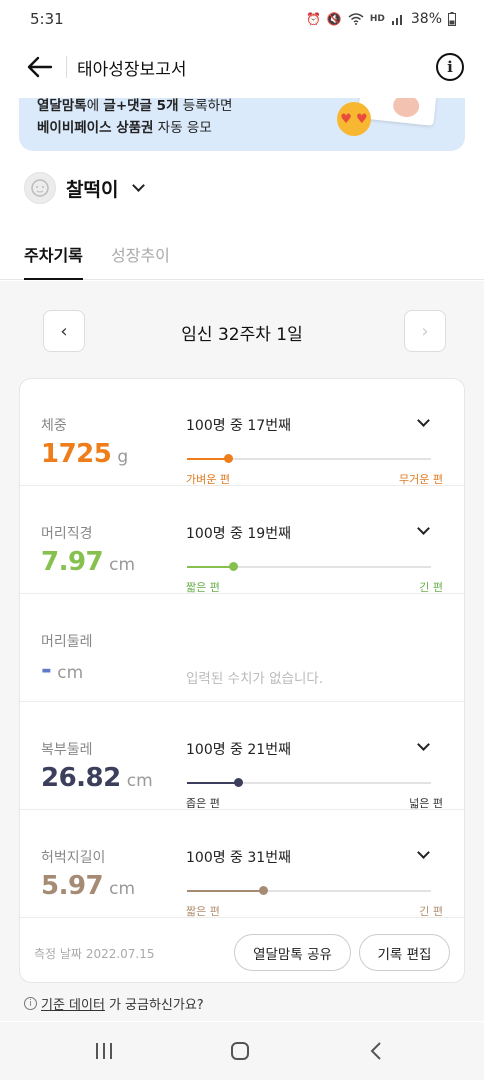 This screenshot has width=484, height=1080. I want to click on banner-highlight: 베이비페이스 상품권, so click(95, 128).